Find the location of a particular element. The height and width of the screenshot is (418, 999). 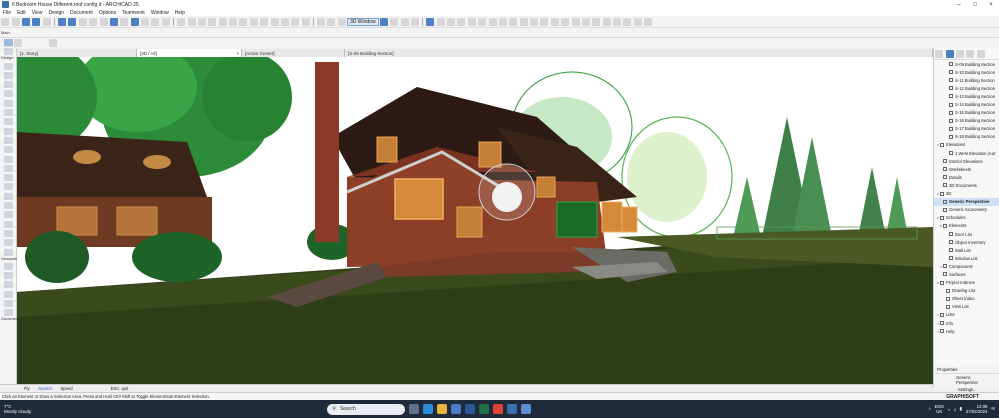

orbit-icon is located at coordinates (440, 21).